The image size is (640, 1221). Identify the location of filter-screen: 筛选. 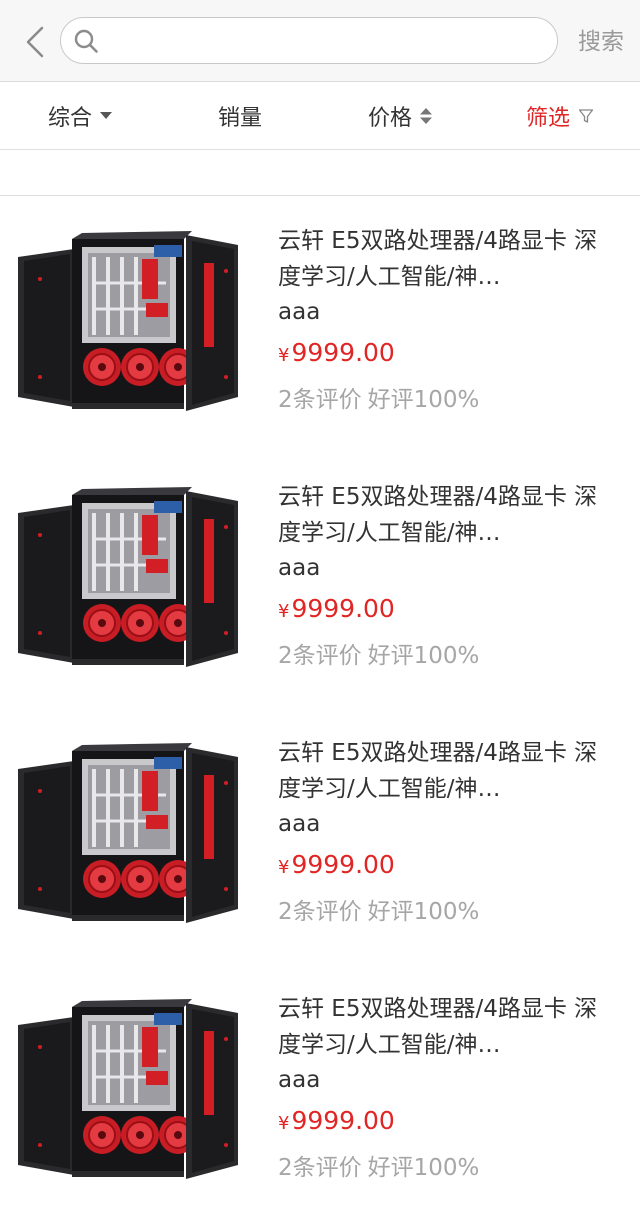
(560, 116).